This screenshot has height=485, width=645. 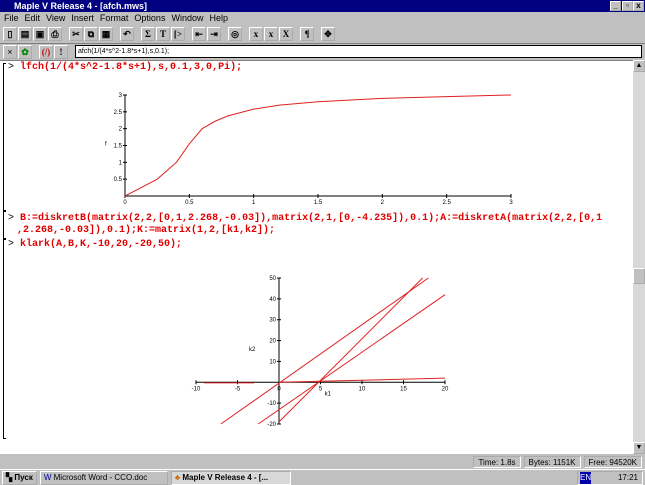 I want to click on y-tick-label: 1, so click(x=121, y=163).